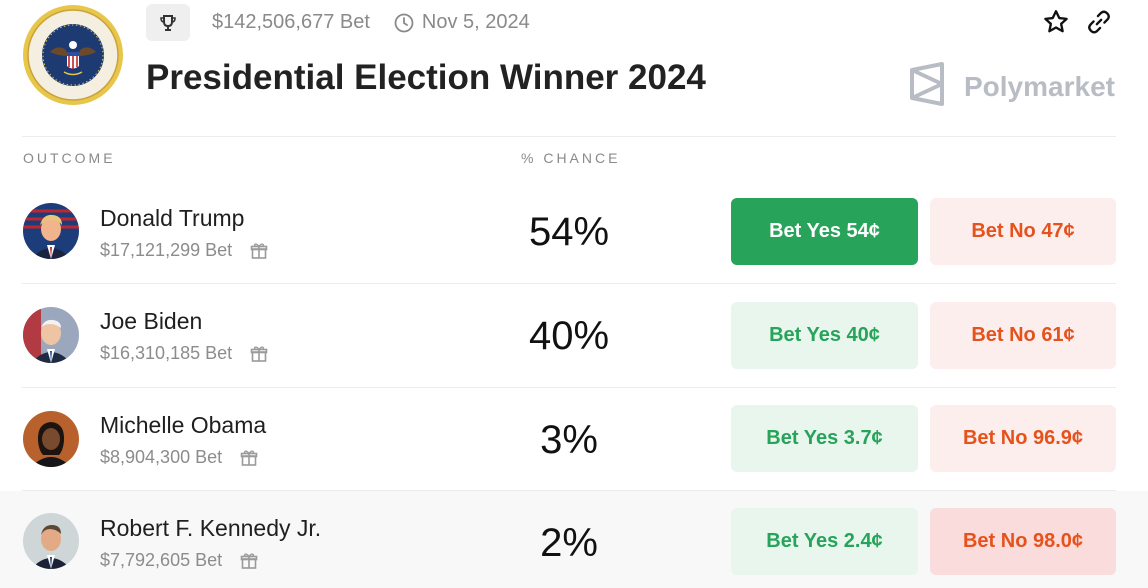  What do you see at coordinates (1099, 22) in the screenshot?
I see `link-icon` at bounding box center [1099, 22].